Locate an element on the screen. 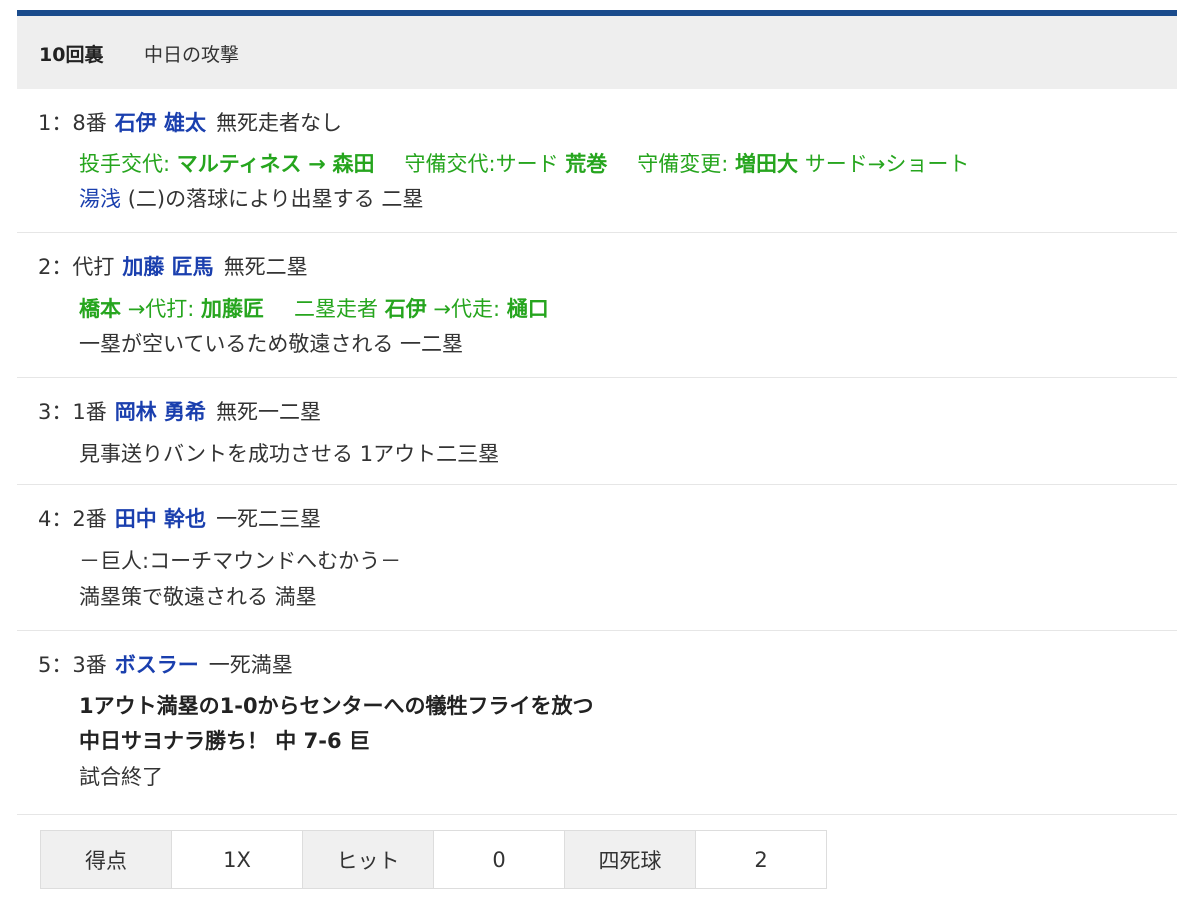 The height and width of the screenshot is (903, 1177). batter-name: 加藤 匠馬 is located at coordinates (167, 267).